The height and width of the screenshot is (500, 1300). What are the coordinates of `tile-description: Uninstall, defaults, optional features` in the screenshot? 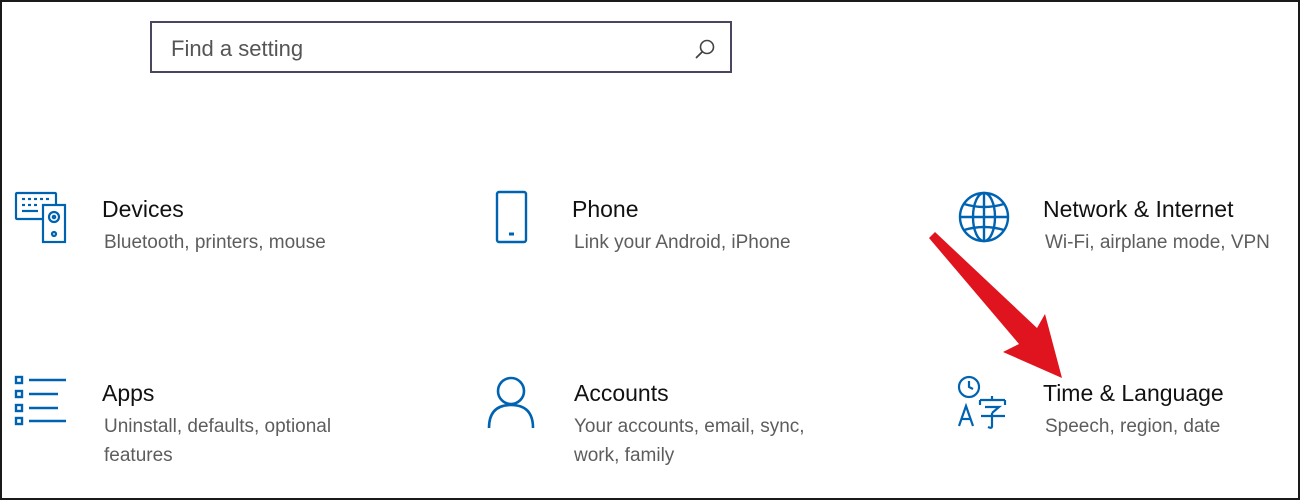 It's located at (218, 441).